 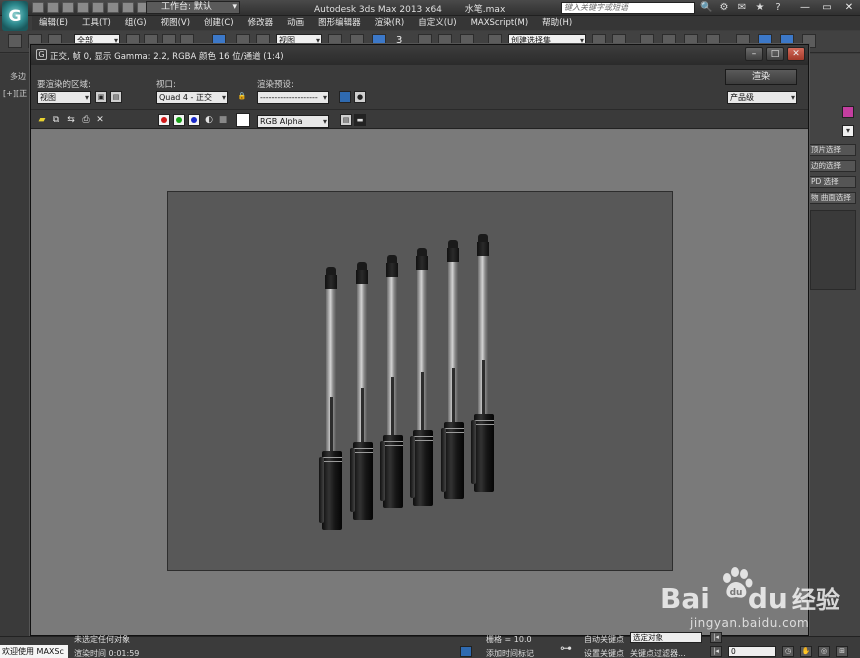 What do you see at coordinates (38, 7) in the screenshot?
I see `new-file-icon` at bounding box center [38, 7].